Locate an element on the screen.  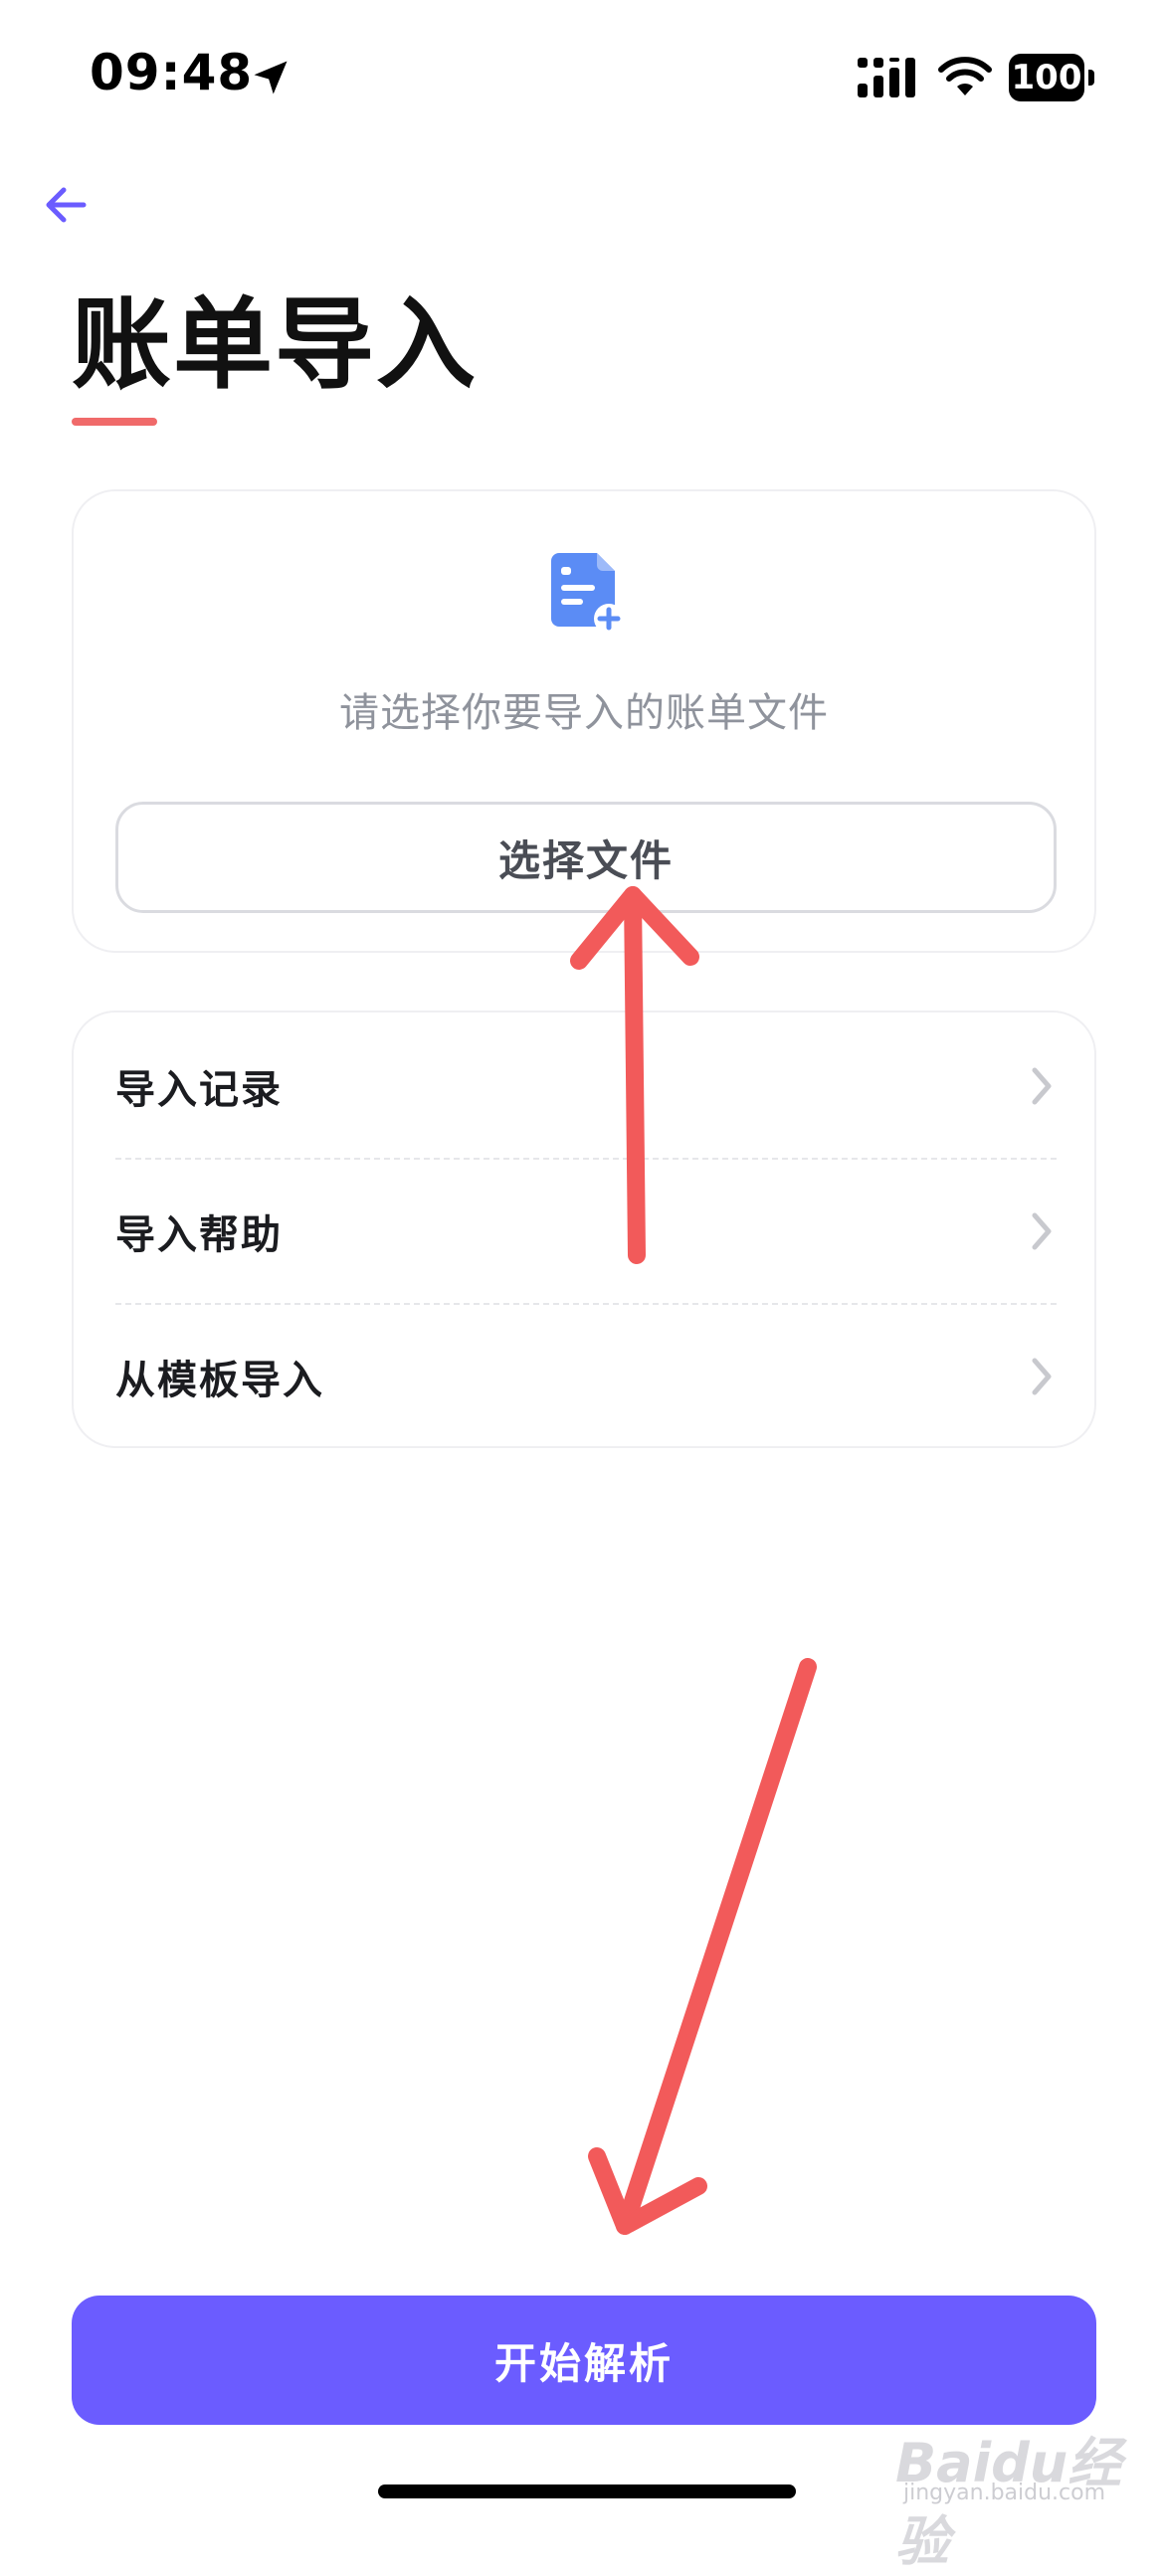
status-bar: 09:48 100 is located at coordinates (582, 74).